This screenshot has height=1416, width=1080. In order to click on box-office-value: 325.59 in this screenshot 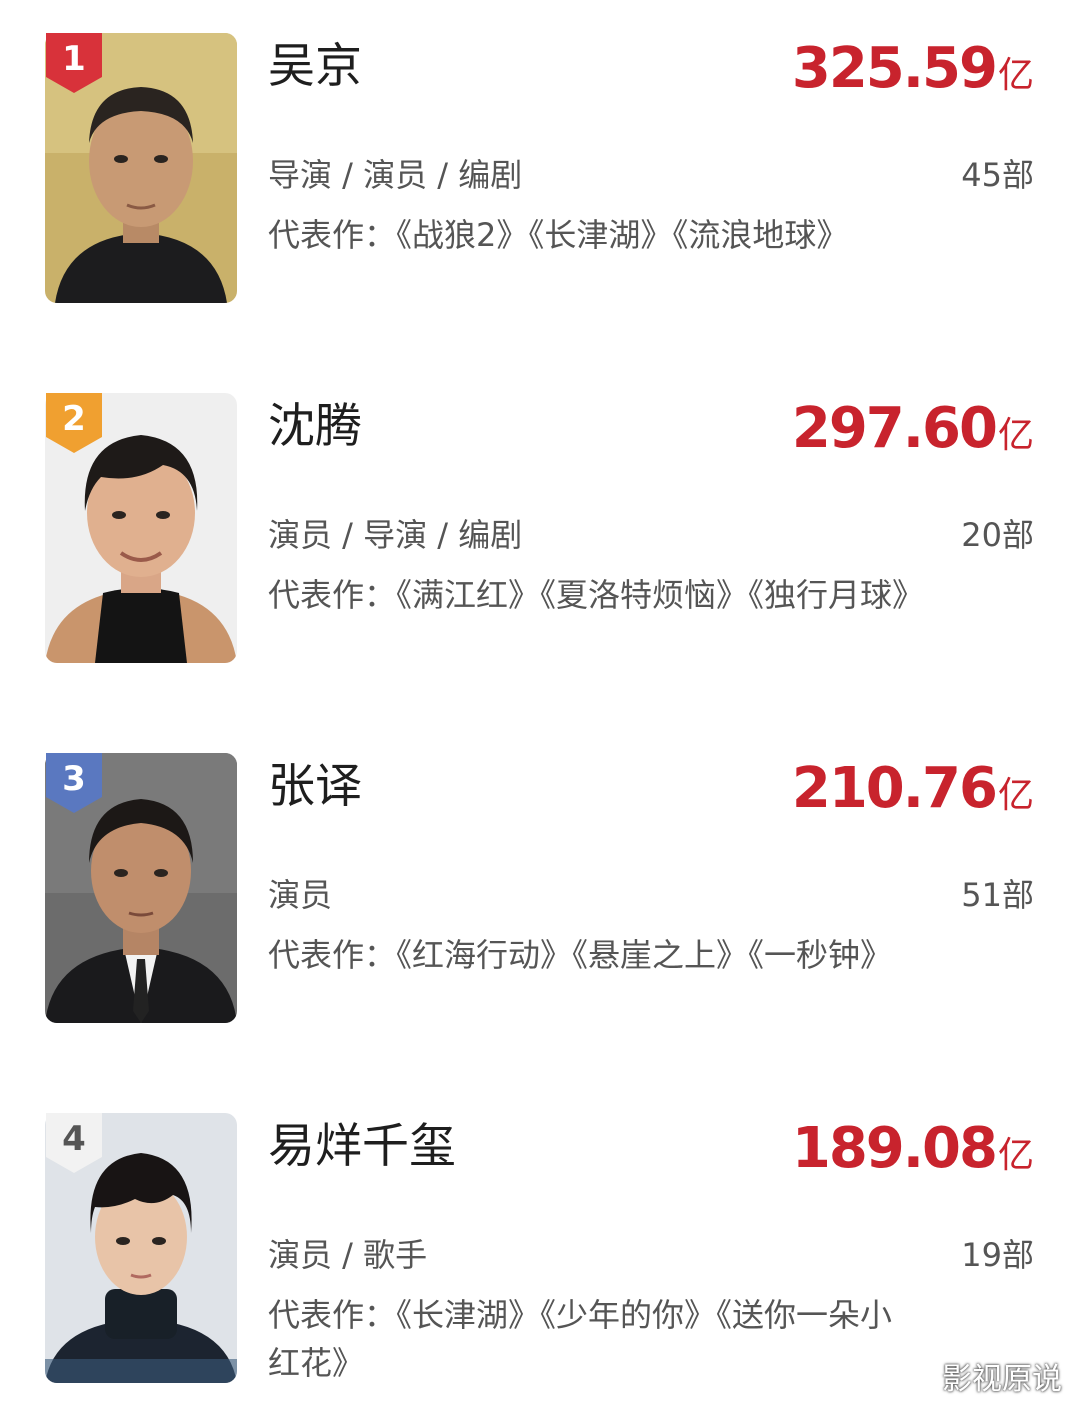, I will do `click(894, 68)`.